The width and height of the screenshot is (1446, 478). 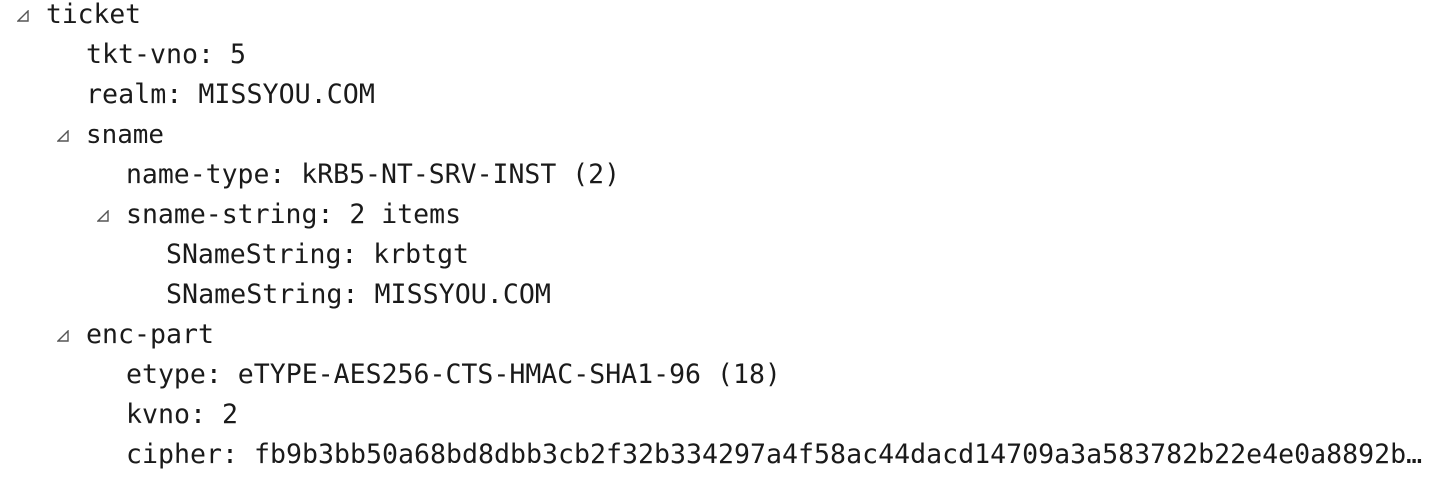 What do you see at coordinates (93, 15) in the screenshot?
I see `tree-node-label: ticket` at bounding box center [93, 15].